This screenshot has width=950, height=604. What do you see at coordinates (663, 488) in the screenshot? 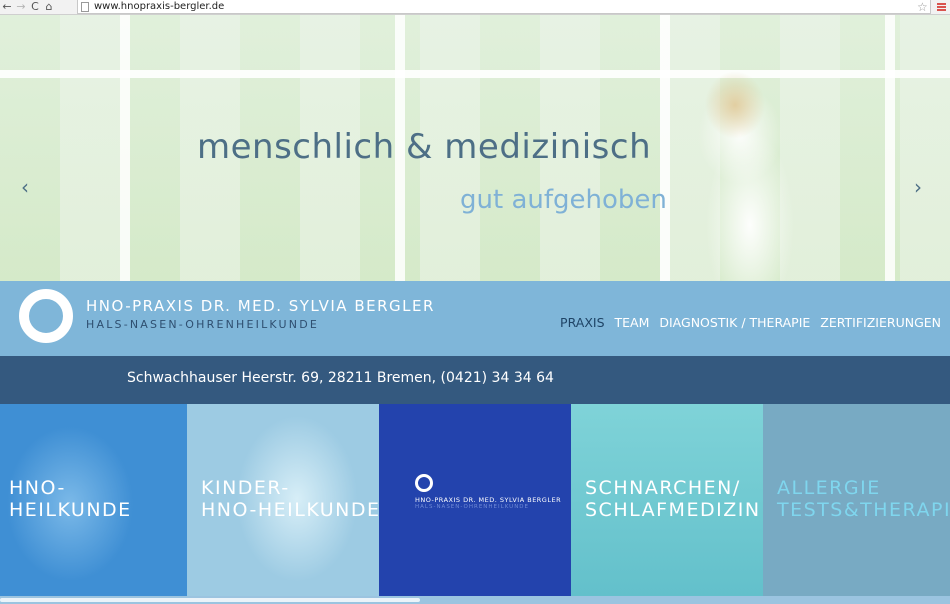
I see `tile-label-line: SCHNARCHEN/` at bounding box center [663, 488].